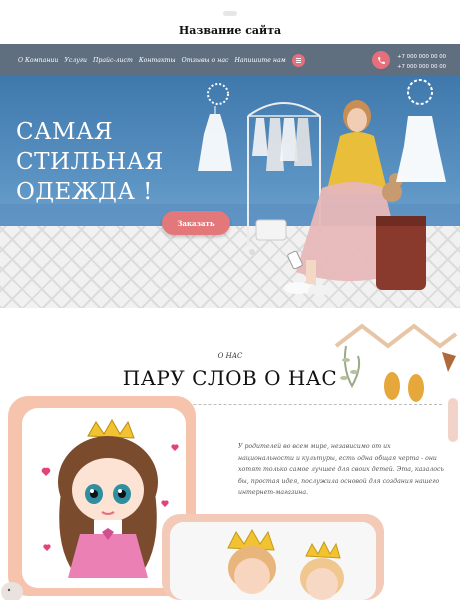 This screenshot has height=600, width=460. I want to click on hero-title-line-3: ОДЕЖДА !, so click(84, 192).